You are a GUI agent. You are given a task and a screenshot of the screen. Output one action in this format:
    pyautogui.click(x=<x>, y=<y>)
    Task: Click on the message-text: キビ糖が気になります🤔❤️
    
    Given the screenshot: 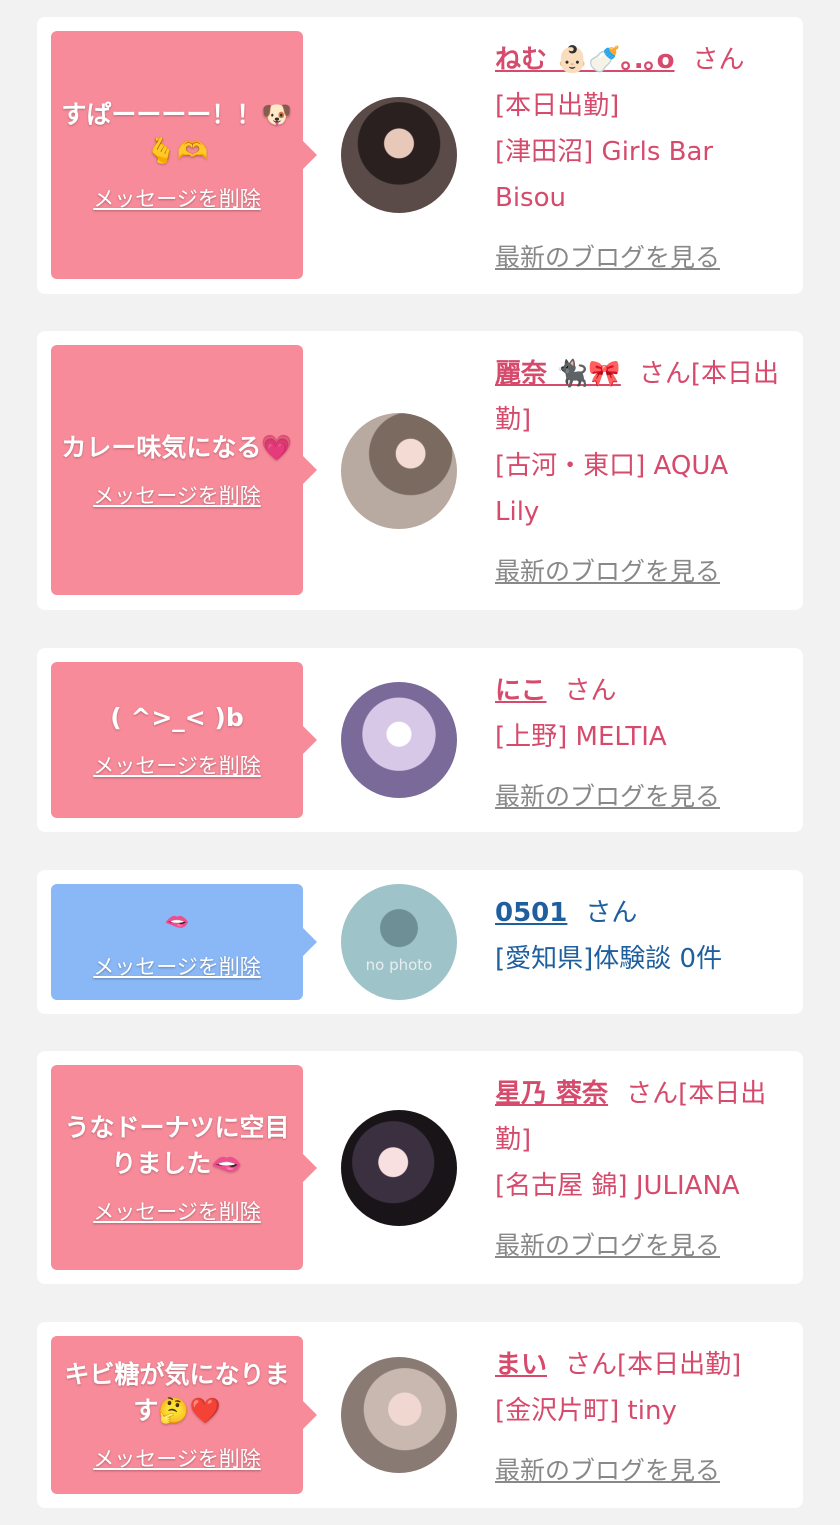 What is the action you would take?
    pyautogui.click(x=177, y=1392)
    